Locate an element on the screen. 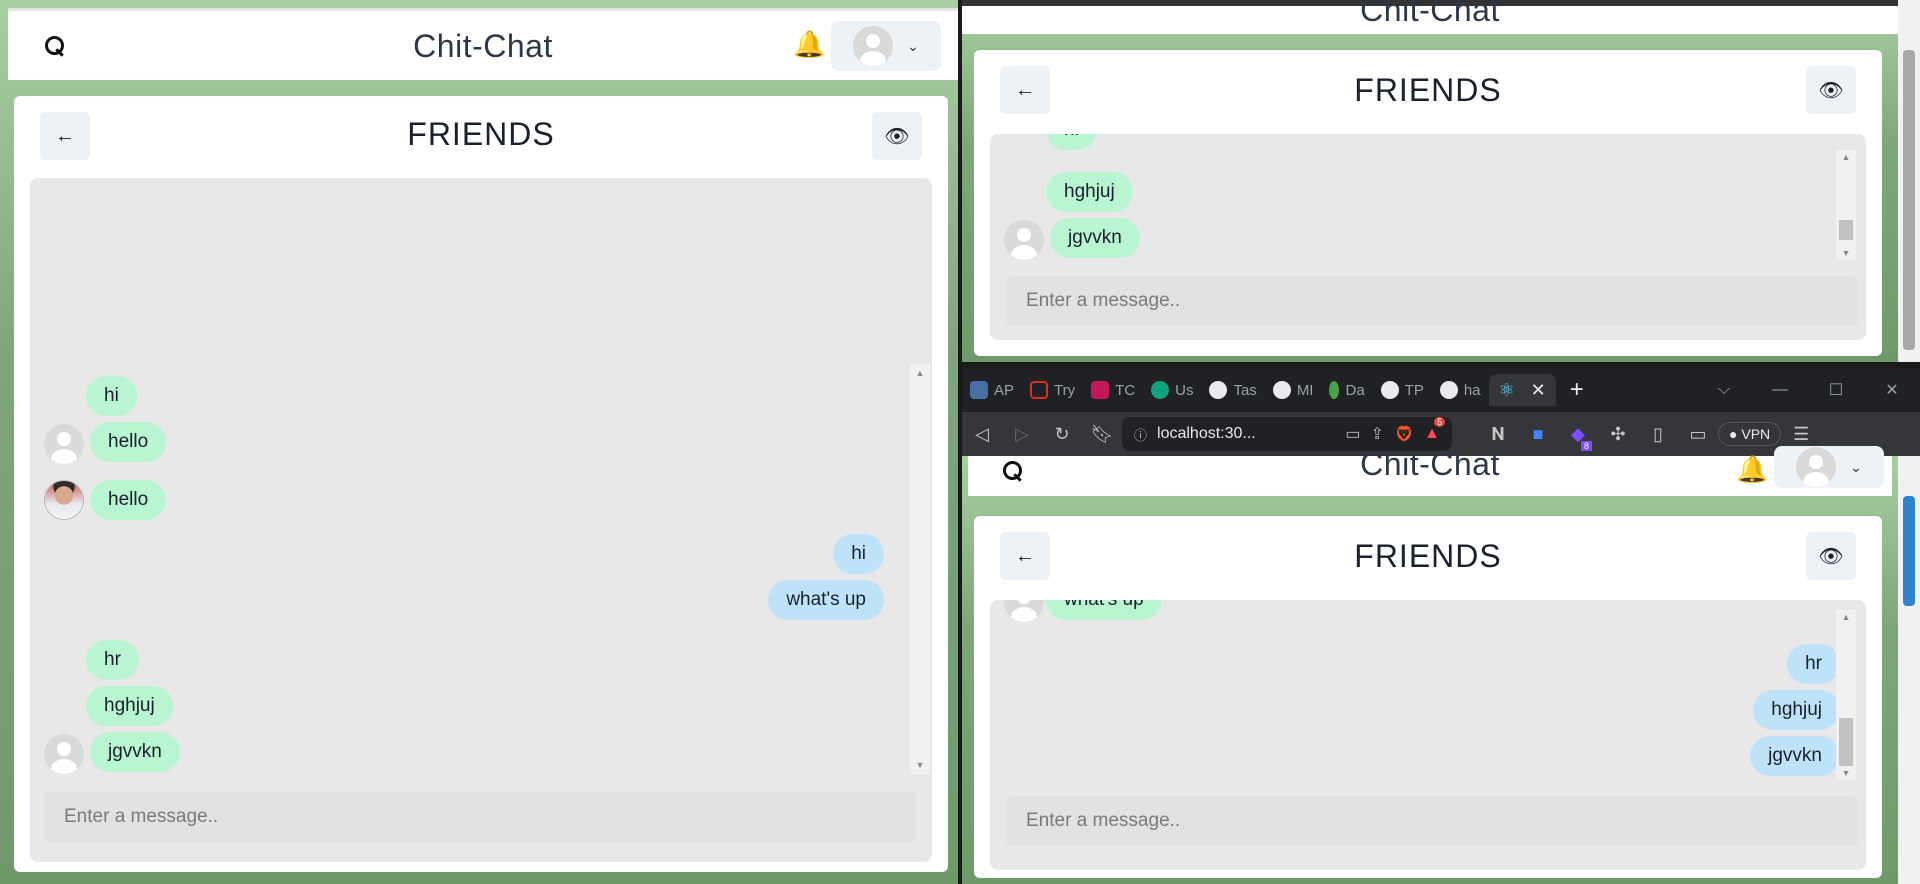  address-bar: ⓘ localhost:30... ▭ ⇪ 🦁︎ ▲ 5 is located at coordinates (1287, 434).